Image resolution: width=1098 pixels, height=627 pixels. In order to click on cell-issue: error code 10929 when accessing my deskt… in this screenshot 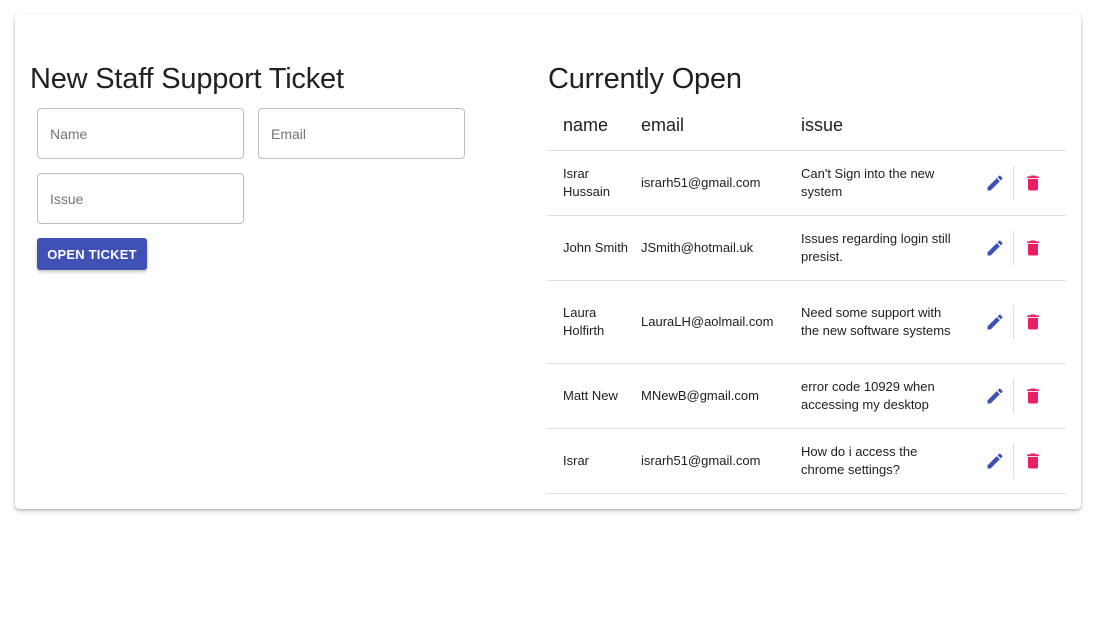, I will do `click(868, 395)`.